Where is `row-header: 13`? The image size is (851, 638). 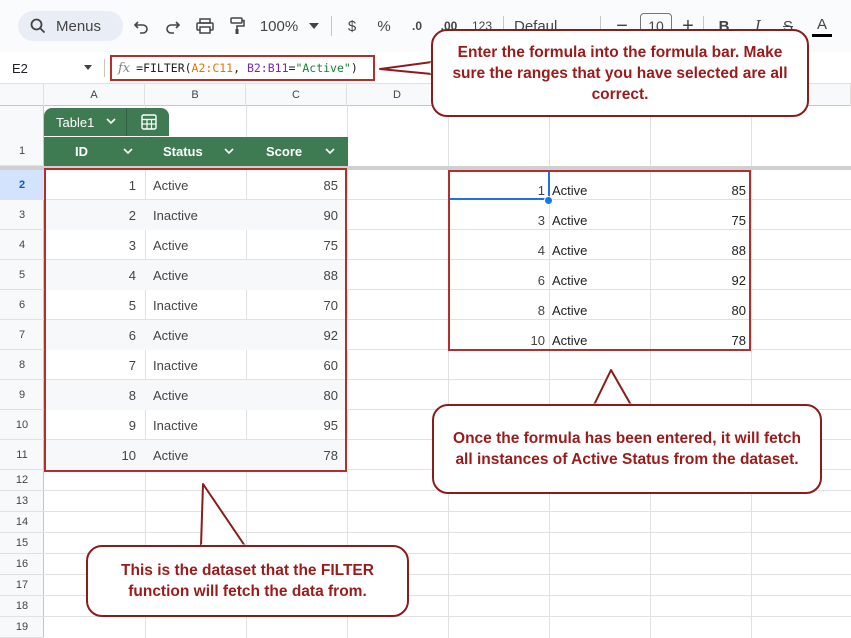 row-header: 13 is located at coordinates (22, 501).